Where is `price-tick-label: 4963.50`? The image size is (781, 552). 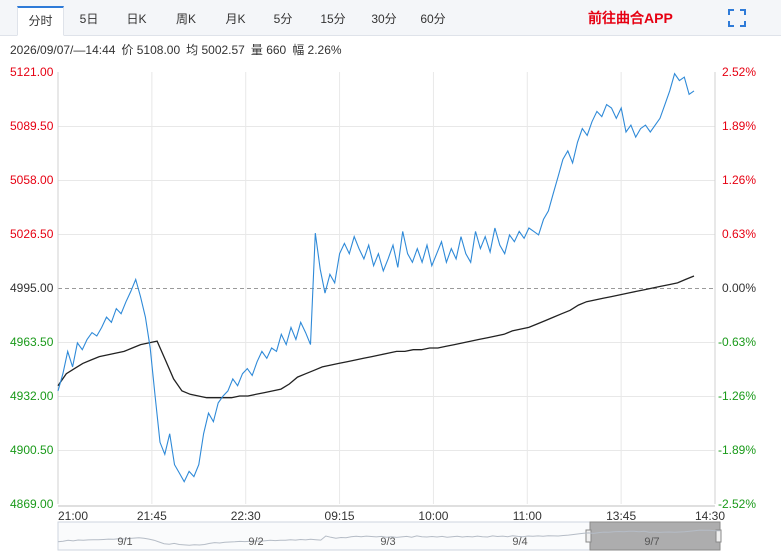
price-tick-label: 4963.50 is located at coordinates (32, 342).